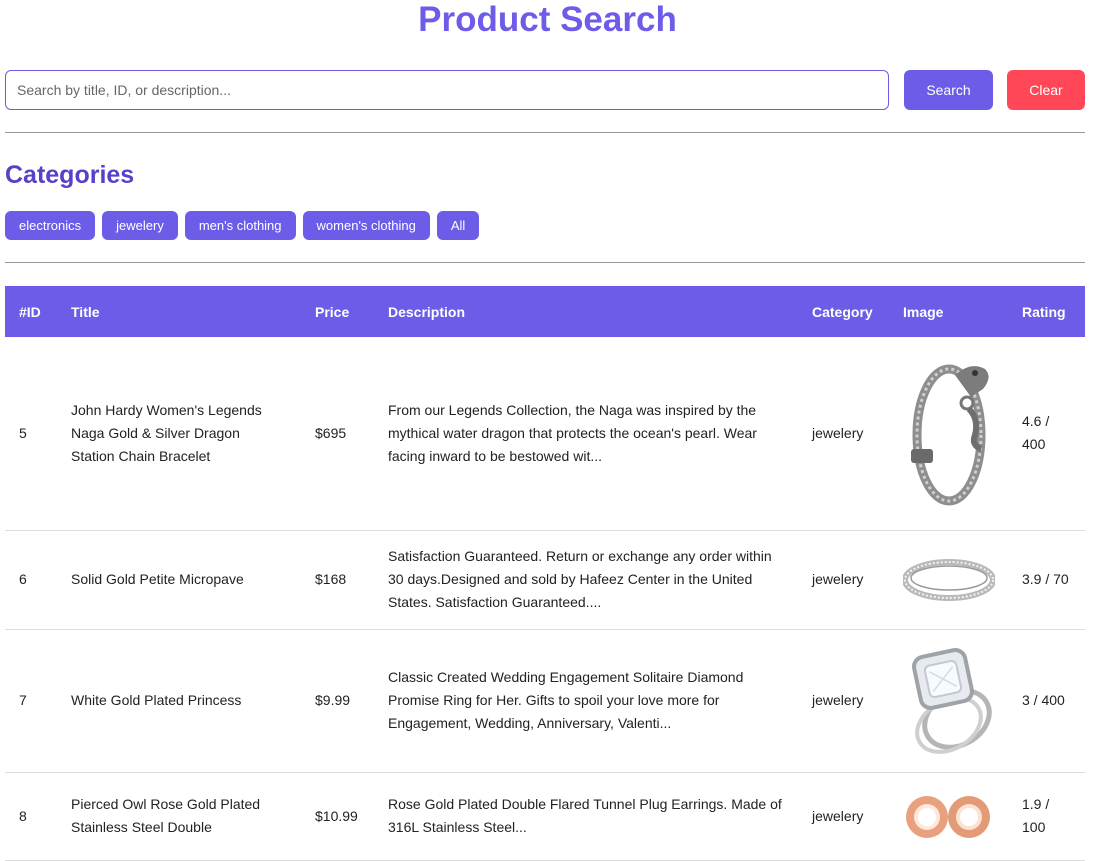 The width and height of the screenshot is (1095, 861). I want to click on column-header-price: Price, so click(332, 311).